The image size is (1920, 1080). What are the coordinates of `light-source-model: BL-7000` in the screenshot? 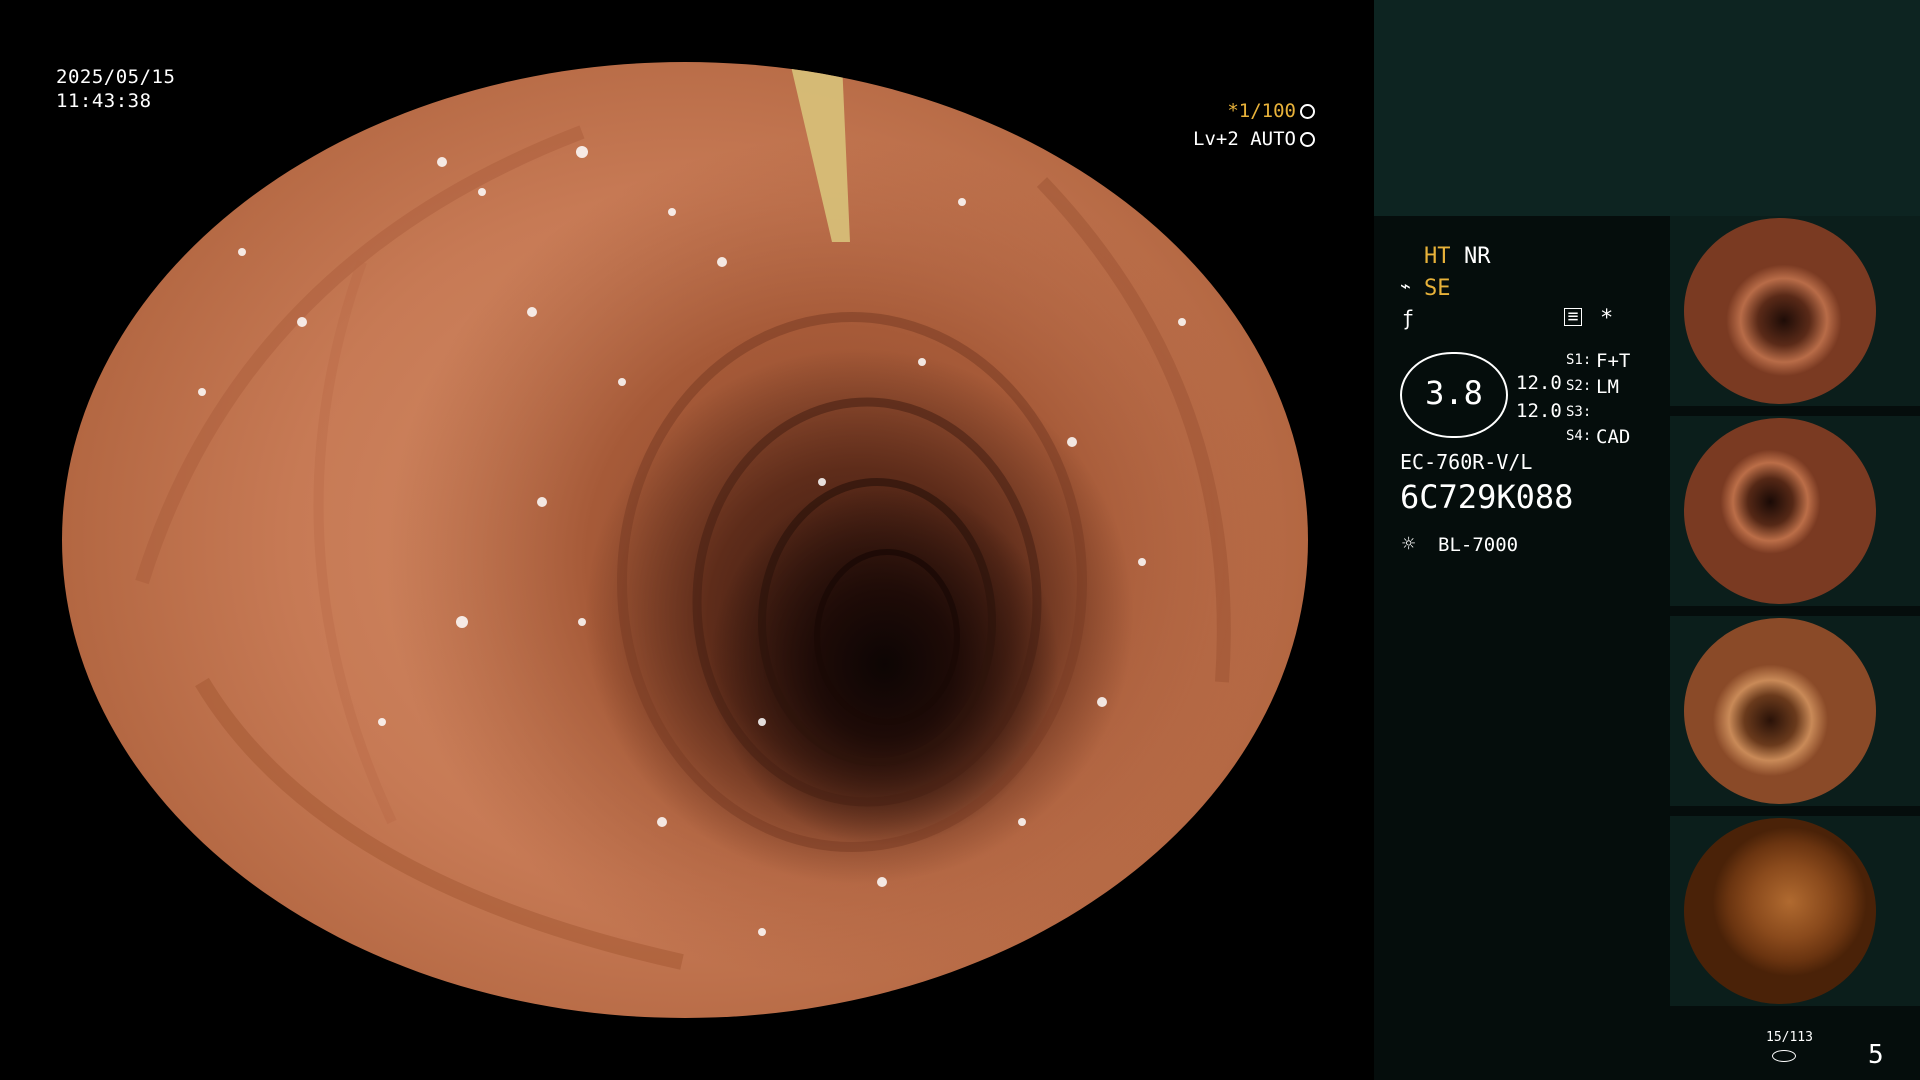 It's located at (1478, 545).